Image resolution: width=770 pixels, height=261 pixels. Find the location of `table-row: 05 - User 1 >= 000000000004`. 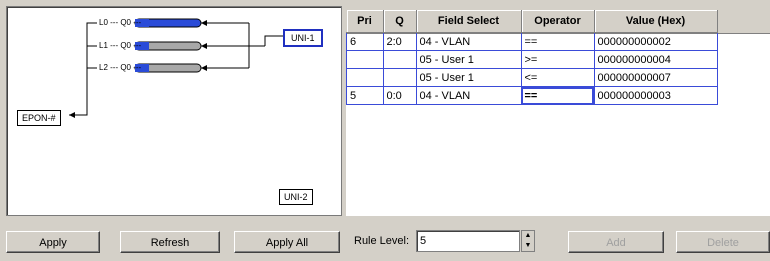

table-row: 05 - User 1 >= 000000000004 is located at coordinates (532, 59).